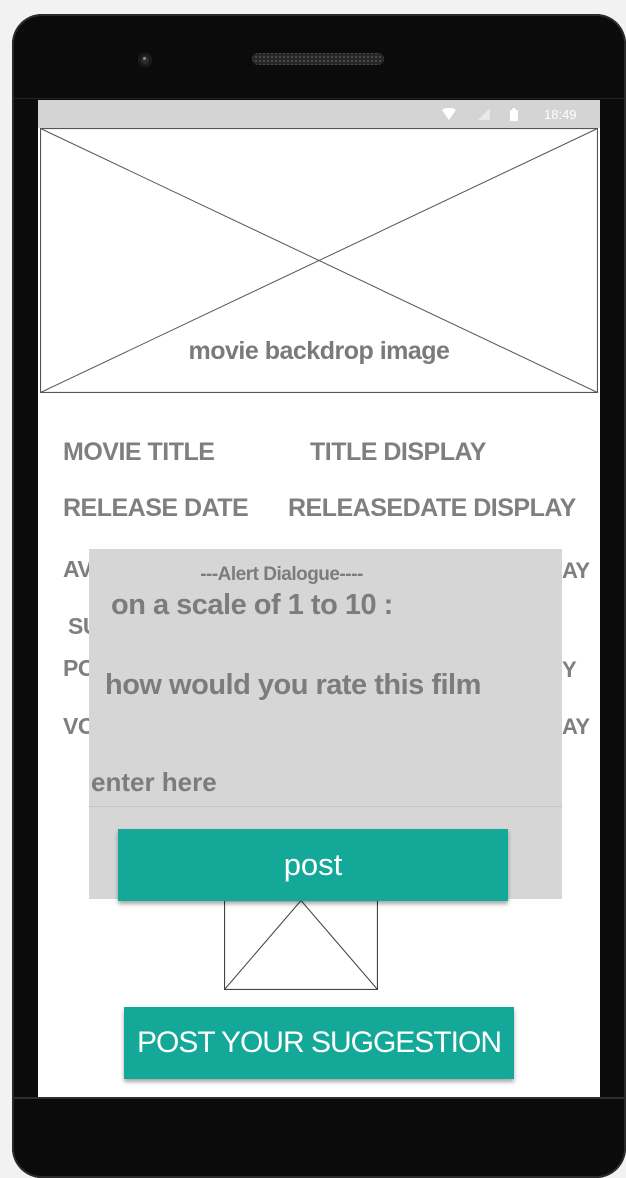  What do you see at coordinates (325, 783) in the screenshot?
I see `rating-input` at bounding box center [325, 783].